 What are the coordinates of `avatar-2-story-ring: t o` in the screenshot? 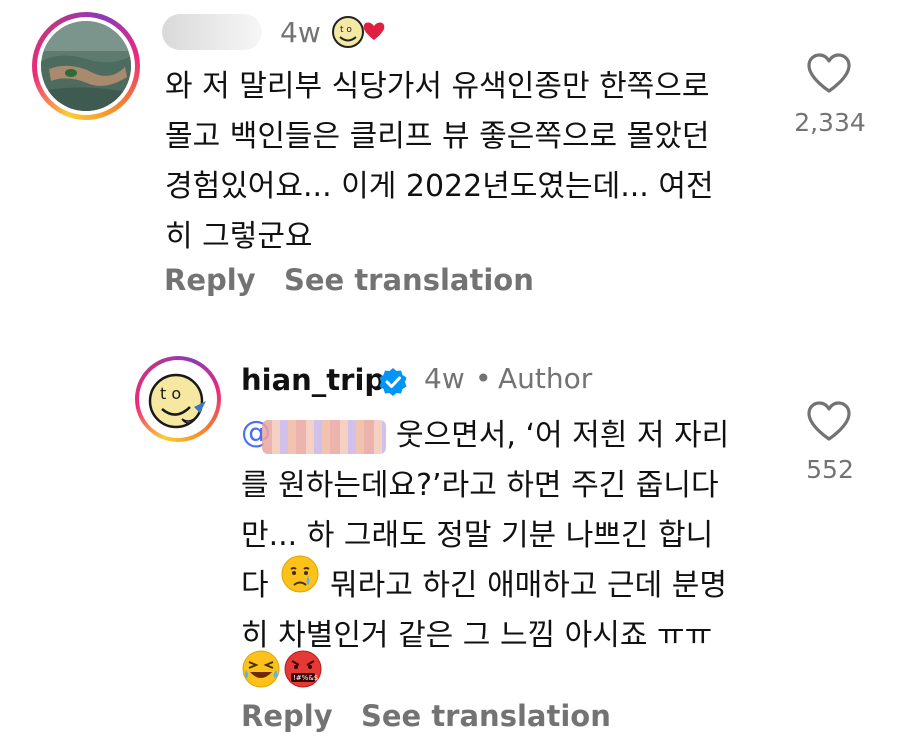 It's located at (178, 399).